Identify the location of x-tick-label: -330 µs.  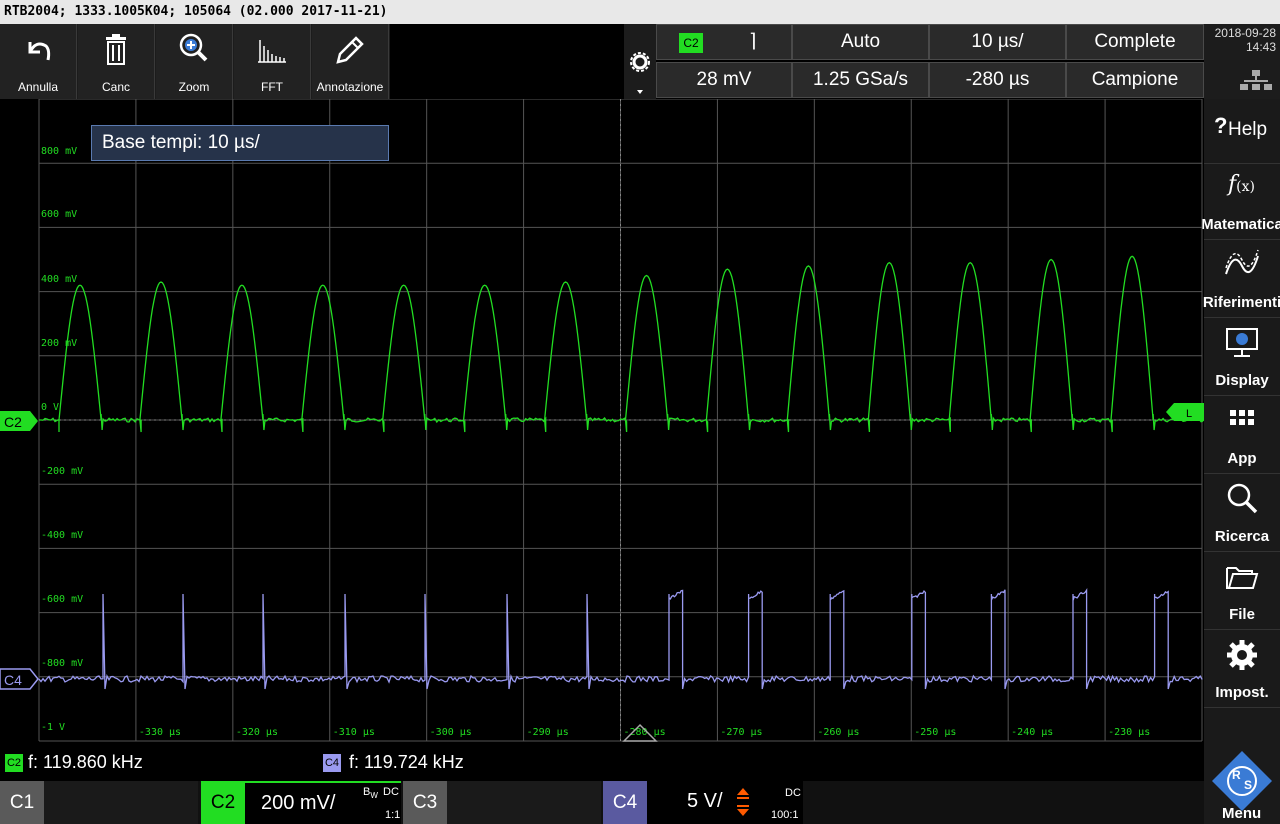
(160, 732).